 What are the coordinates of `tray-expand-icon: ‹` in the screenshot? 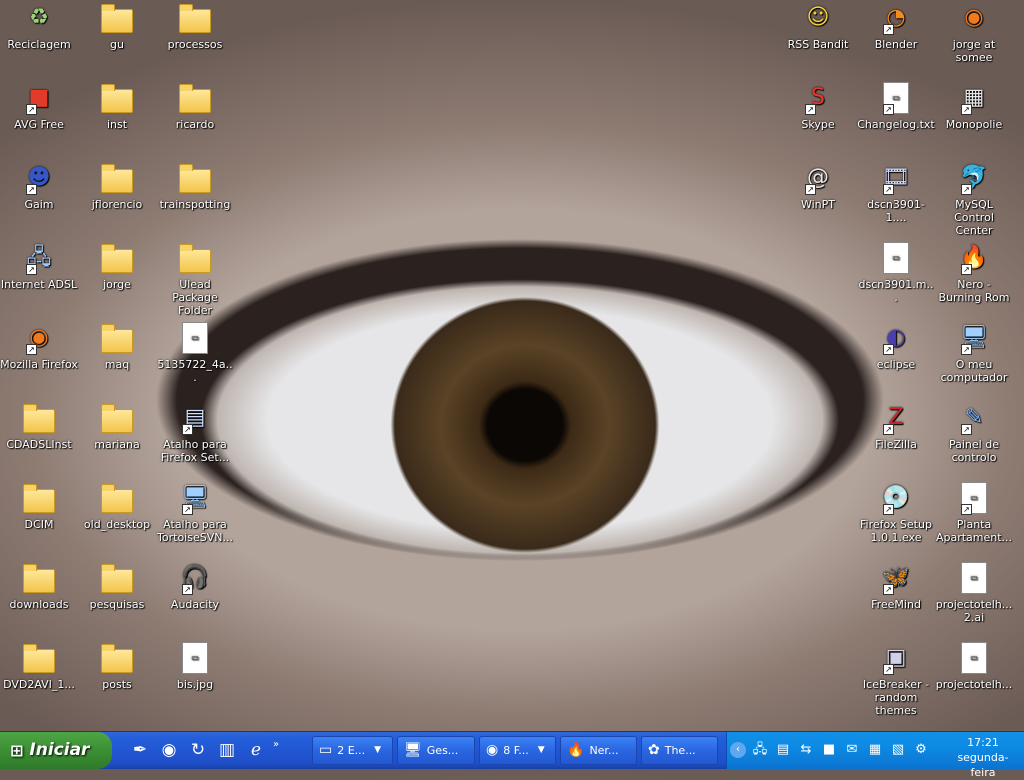 It's located at (738, 750).